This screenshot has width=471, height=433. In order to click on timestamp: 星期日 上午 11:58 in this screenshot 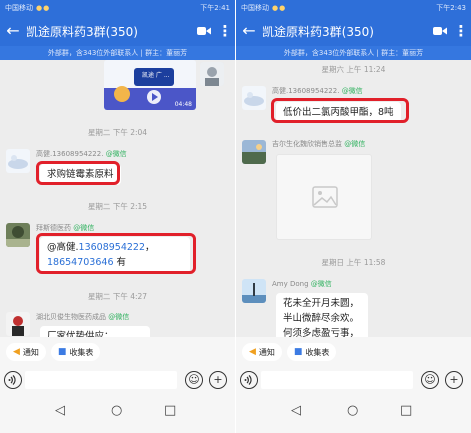, I will do `click(353, 262)`.